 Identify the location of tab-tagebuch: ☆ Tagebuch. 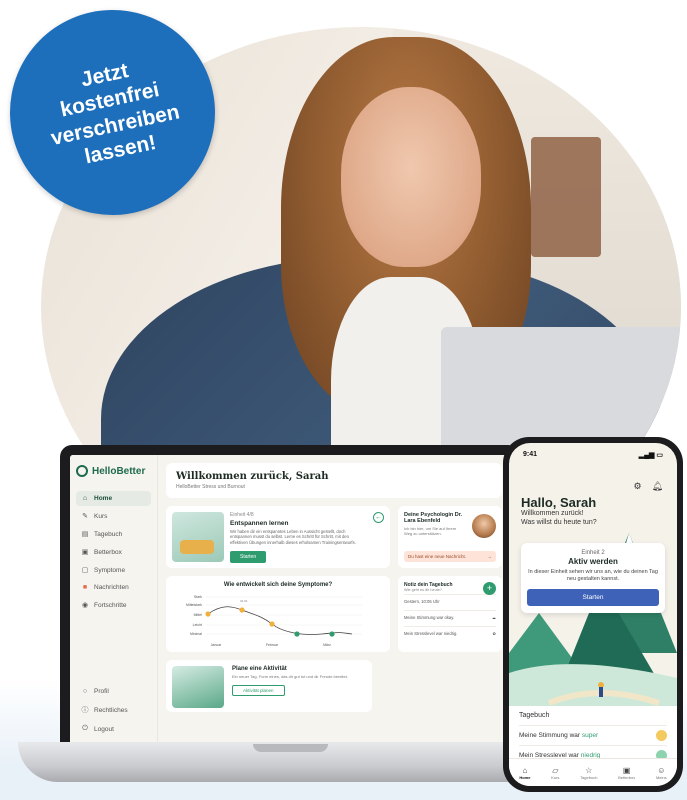
(588, 773).